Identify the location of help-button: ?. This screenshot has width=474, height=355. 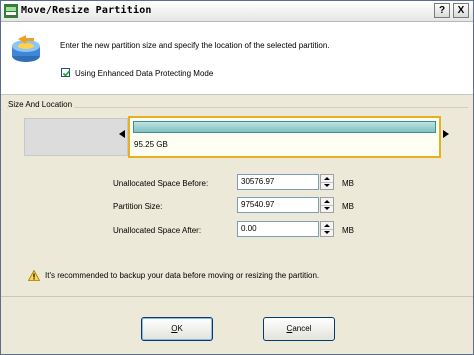
(442, 10).